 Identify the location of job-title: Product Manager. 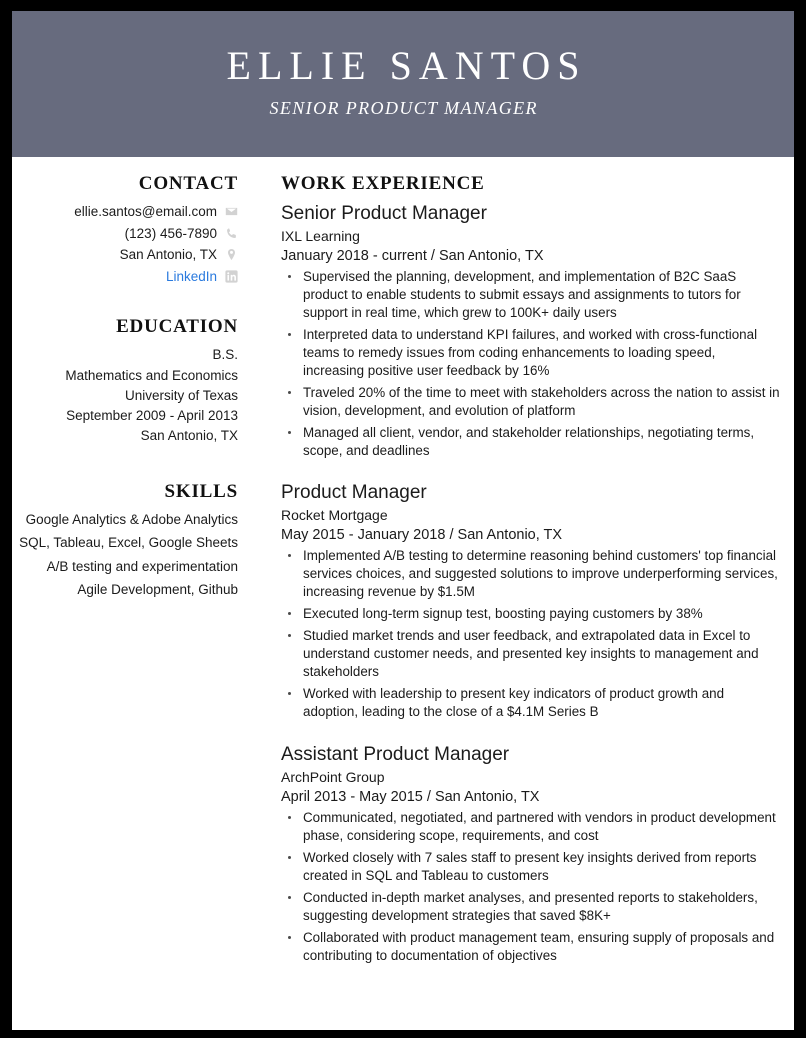
(354, 493).